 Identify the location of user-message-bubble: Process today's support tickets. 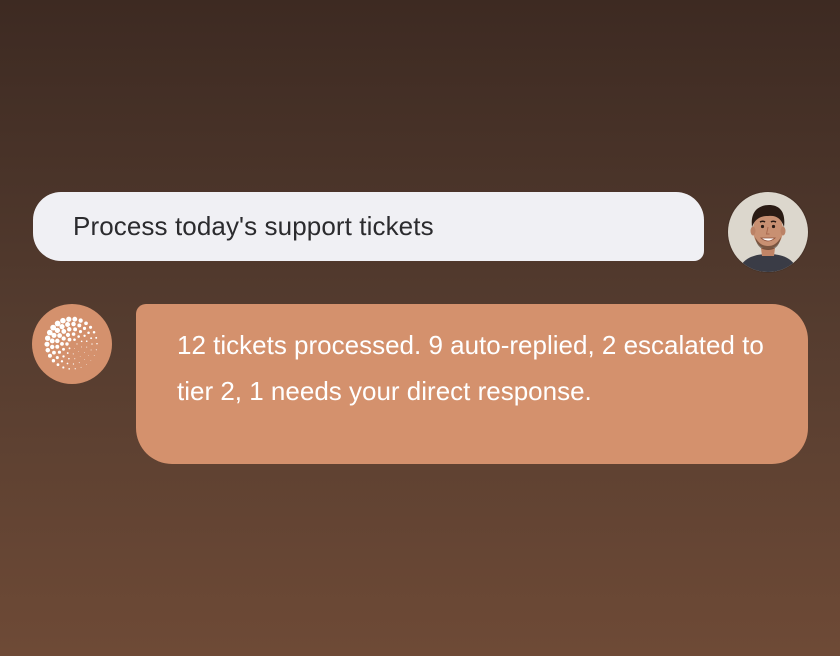
(368, 226).